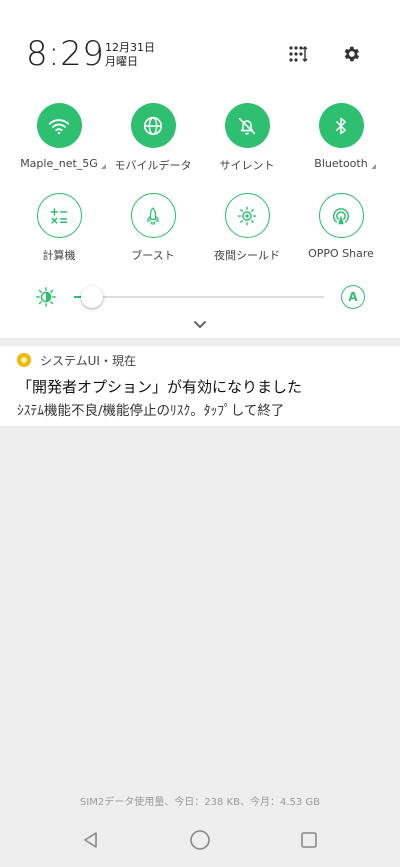  I want to click on collapse-panel-button, so click(200, 325).